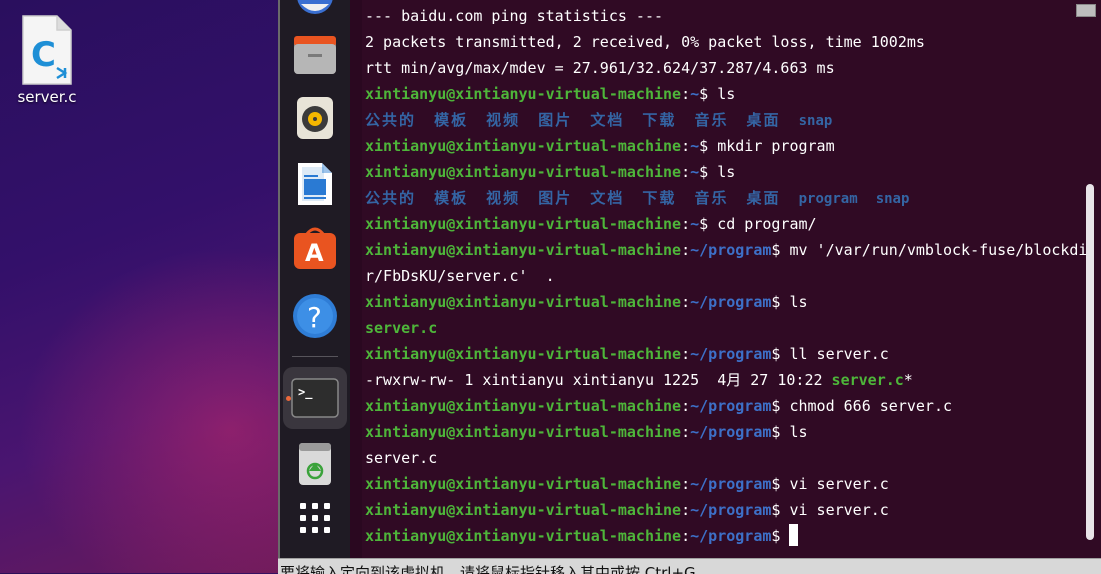 The width and height of the screenshot is (1101, 574). I want to click on command-text: ll server.c, so click(834, 354).